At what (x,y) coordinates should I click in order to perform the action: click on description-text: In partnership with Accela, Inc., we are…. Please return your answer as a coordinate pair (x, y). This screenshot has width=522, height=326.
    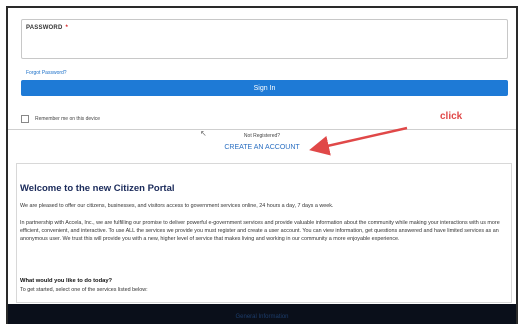
    Looking at the image, I should click on (260, 231).